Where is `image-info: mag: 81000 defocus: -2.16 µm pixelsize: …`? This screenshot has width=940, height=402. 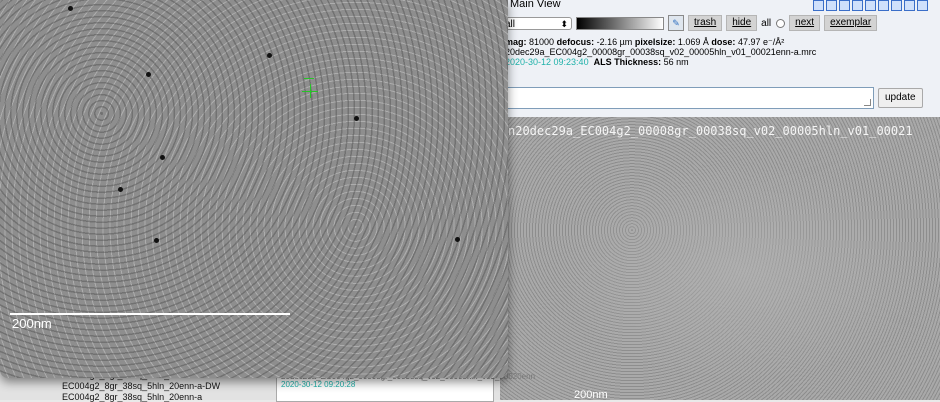
image-info: mag: 81000 defocus: -2.16 µm pixelsize: … is located at coordinates (660, 52).